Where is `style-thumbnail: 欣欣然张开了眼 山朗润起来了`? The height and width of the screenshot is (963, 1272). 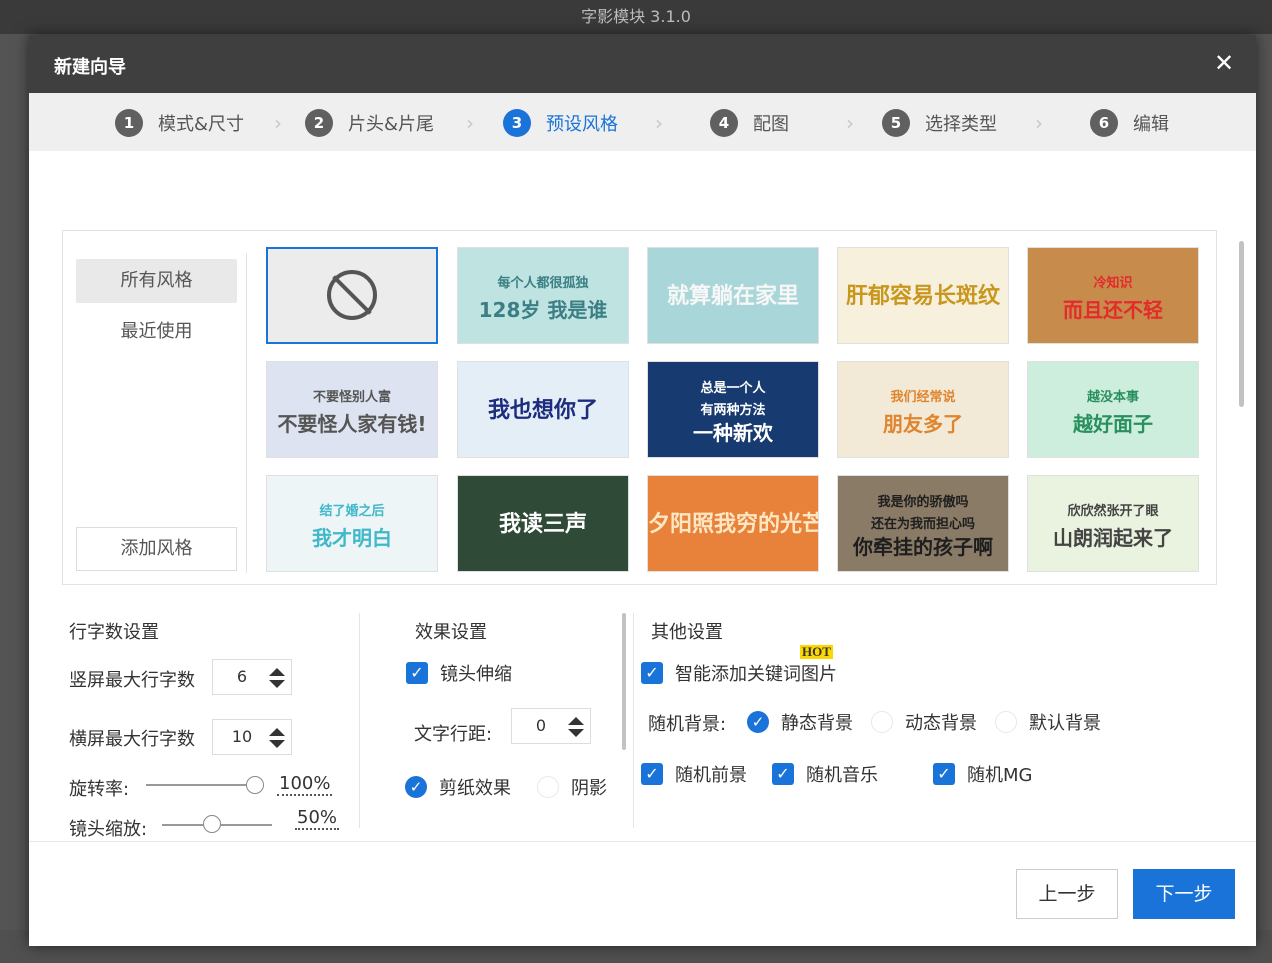 style-thumbnail: 欣欣然张开了眼 山朗润起来了 is located at coordinates (1113, 523).